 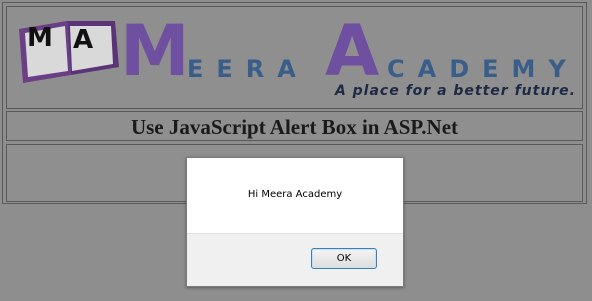 I want to click on ok-button: OK, so click(x=344, y=258).